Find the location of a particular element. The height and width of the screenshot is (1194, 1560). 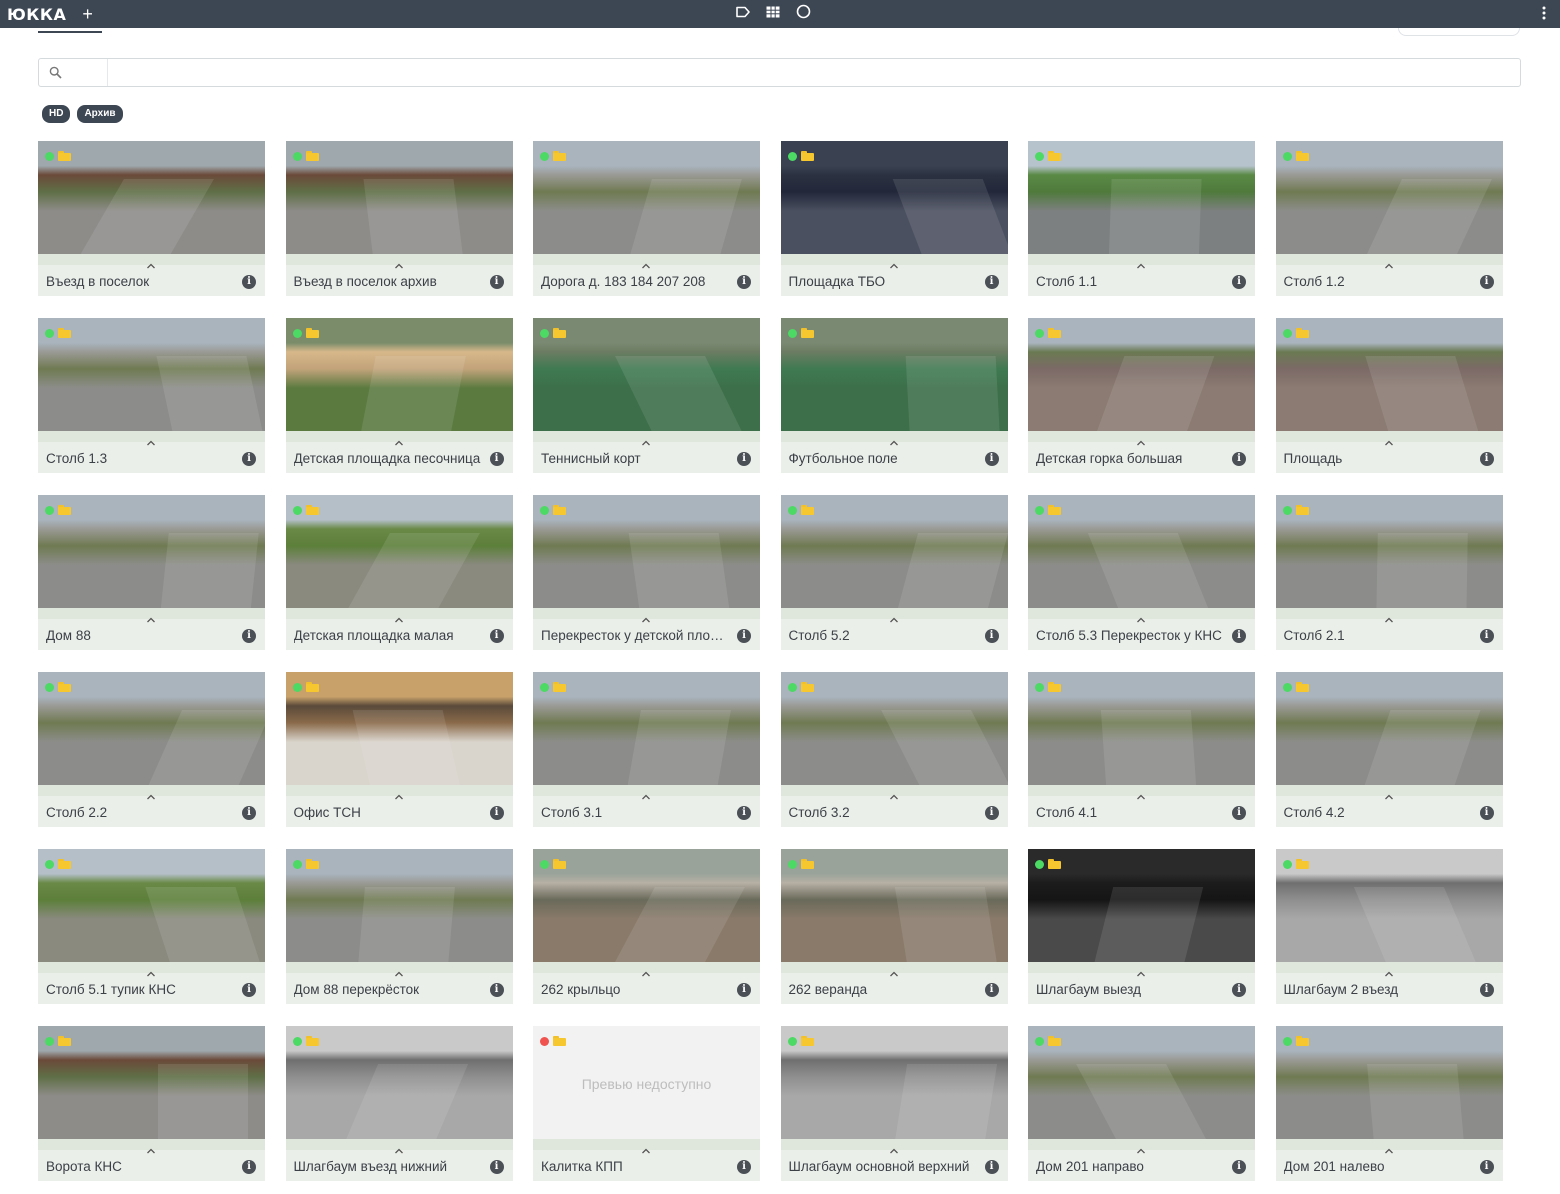

camera-card: Детская площадка малая i is located at coordinates (399, 572).